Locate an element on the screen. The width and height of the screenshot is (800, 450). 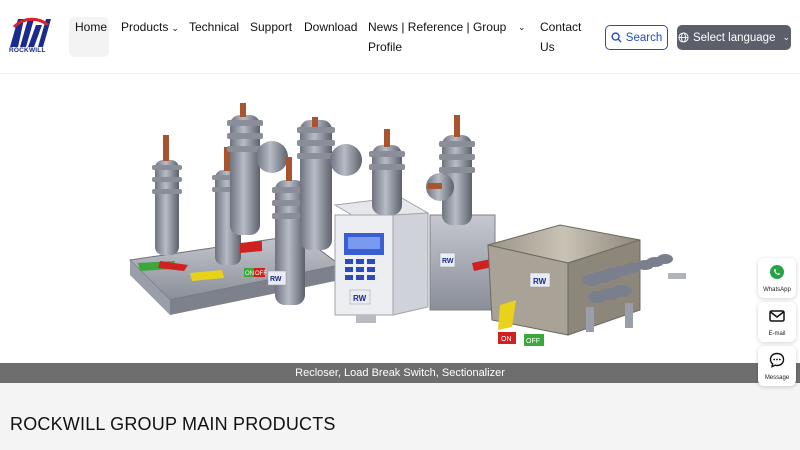
insulator-column is located at coordinates (167, 195).